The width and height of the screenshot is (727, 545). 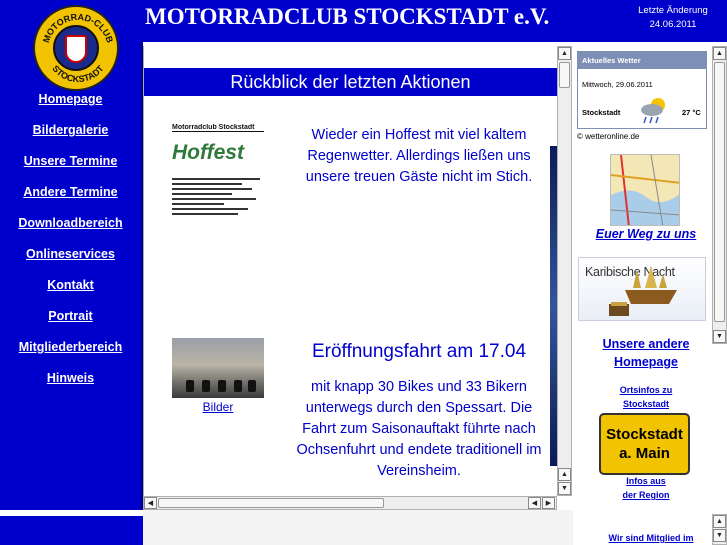 I want to click on last-change-label: Letzte Änderung, so click(x=673, y=10).